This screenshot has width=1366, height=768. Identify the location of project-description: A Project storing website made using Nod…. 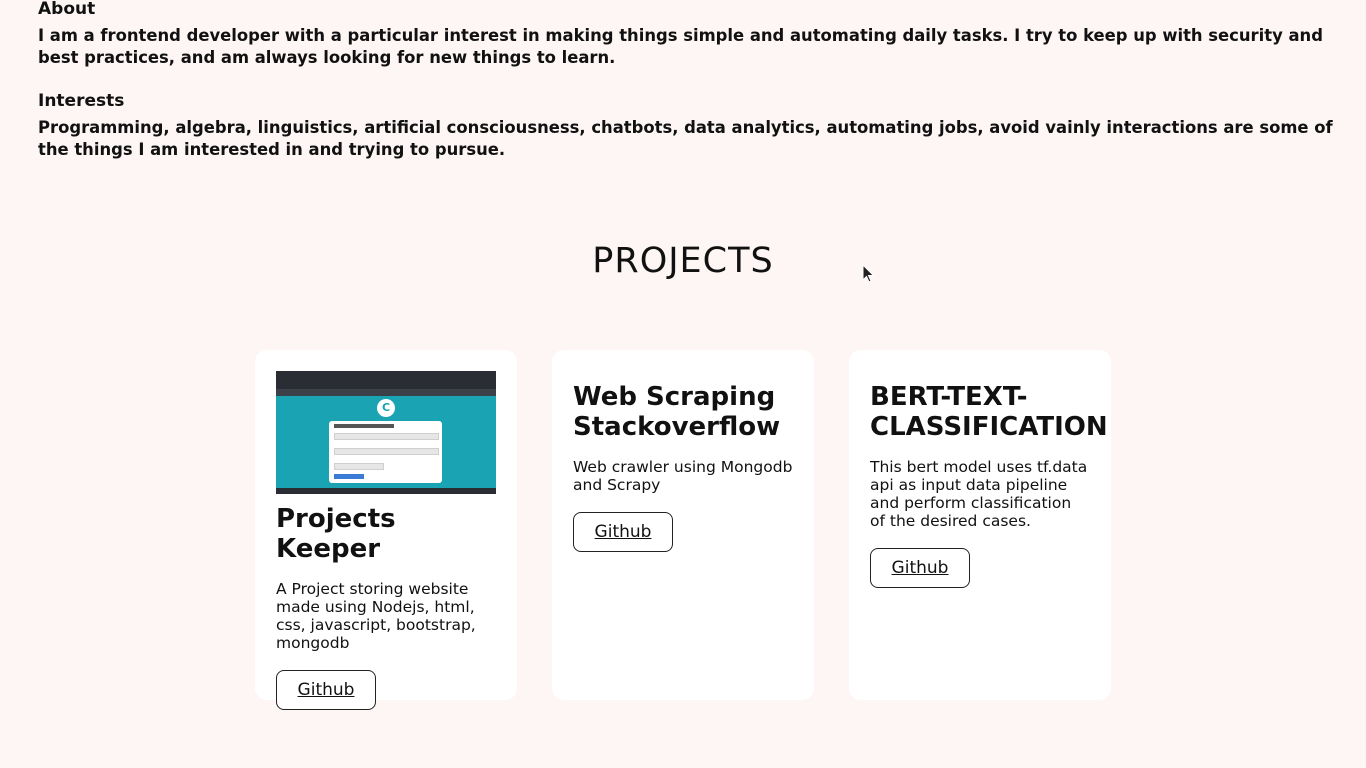
(376, 616).